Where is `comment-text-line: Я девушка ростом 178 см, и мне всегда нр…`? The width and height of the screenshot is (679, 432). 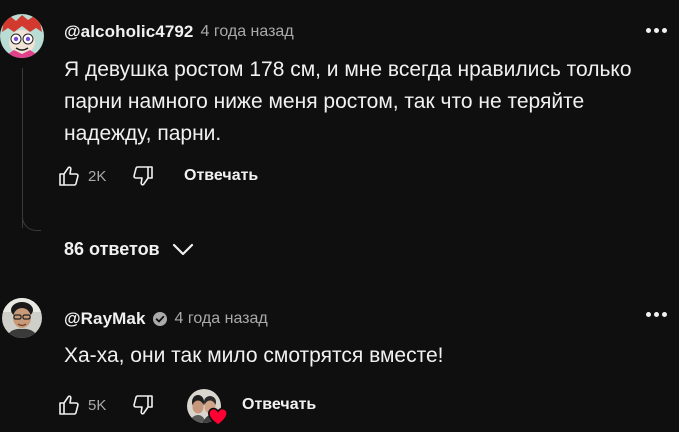
comment-text-line: Я девушка ростом 178 см, и мне всегда нр… is located at coordinates (348, 69).